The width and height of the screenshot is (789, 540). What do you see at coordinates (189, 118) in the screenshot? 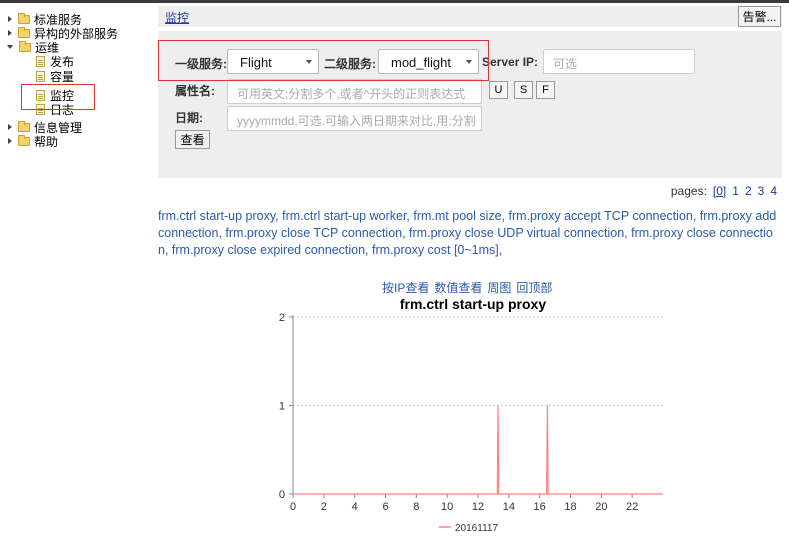
I see `date-label: 日期:` at bounding box center [189, 118].